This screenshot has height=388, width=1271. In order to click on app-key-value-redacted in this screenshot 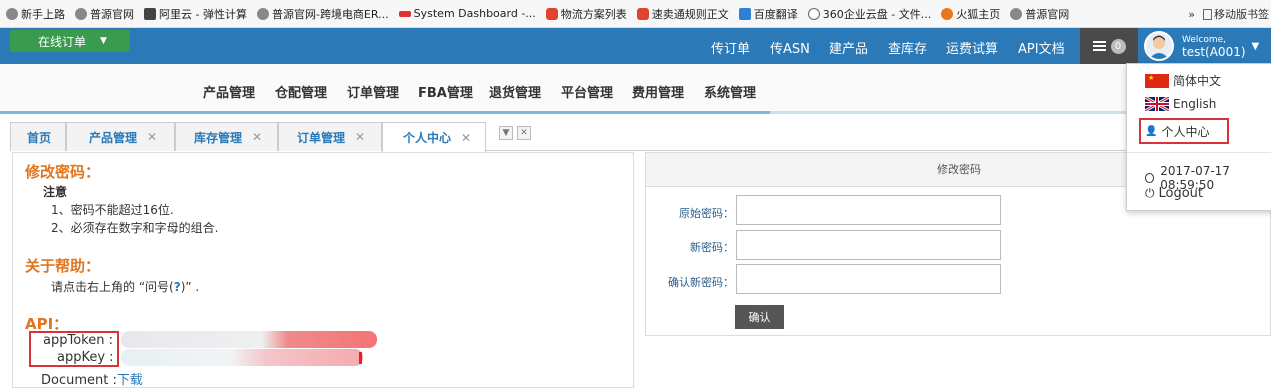, I will do `click(242, 357)`.